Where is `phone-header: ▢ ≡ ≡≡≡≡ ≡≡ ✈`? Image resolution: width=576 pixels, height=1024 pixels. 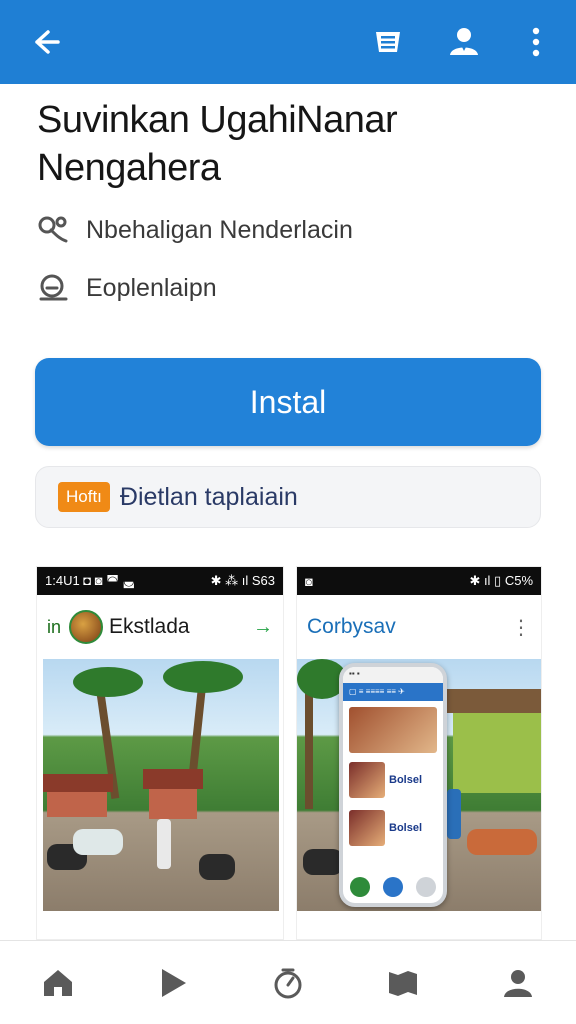
phone-header: ▢ ≡ ≡≡≡≡ ≡≡ ✈ is located at coordinates (393, 692).